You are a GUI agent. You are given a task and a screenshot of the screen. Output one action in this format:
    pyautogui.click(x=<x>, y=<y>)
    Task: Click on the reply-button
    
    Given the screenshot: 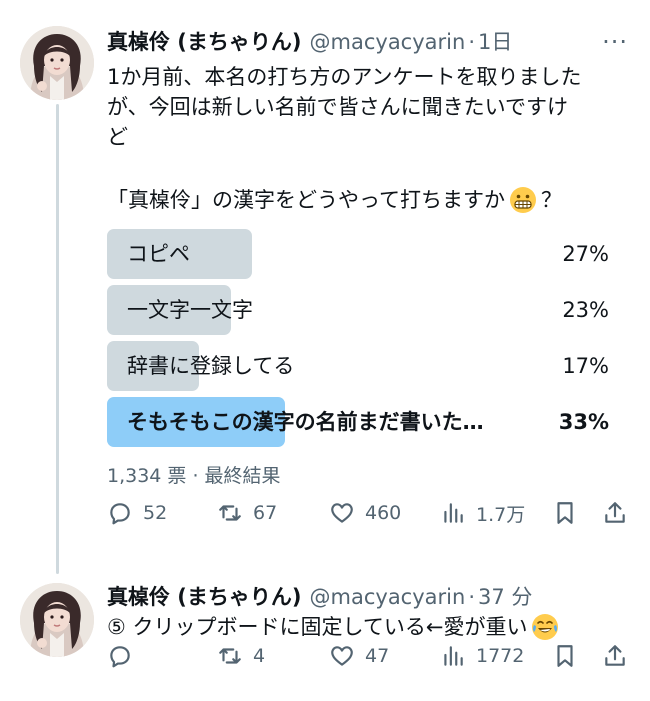 What is the action you would take?
    pyautogui.click(x=125, y=656)
    